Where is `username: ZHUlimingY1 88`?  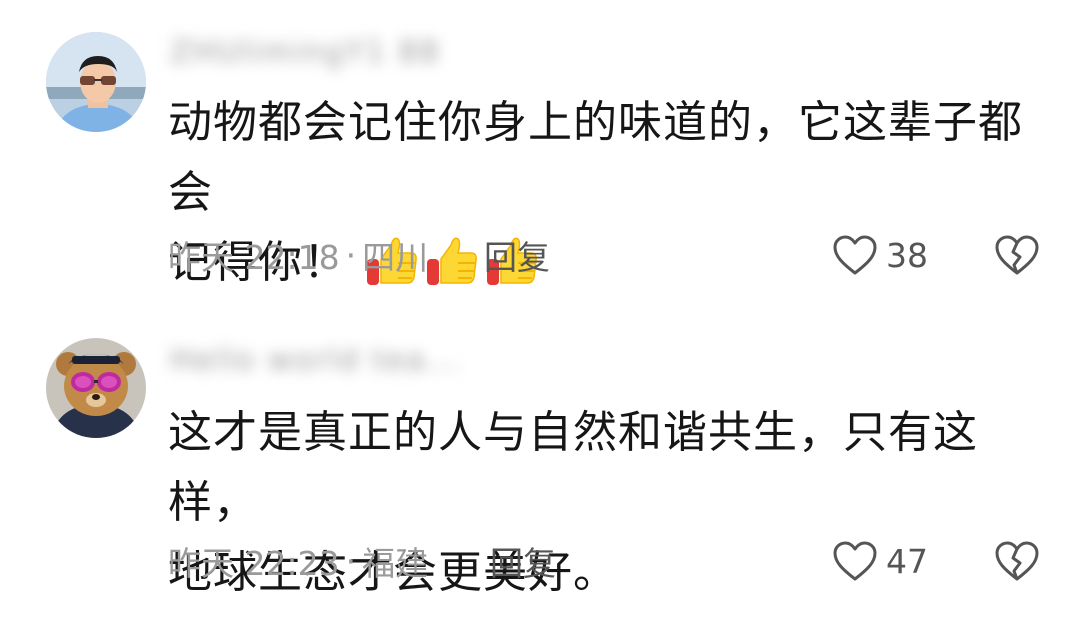 username: ZHUlimingY1 88 is located at coordinates (304, 52).